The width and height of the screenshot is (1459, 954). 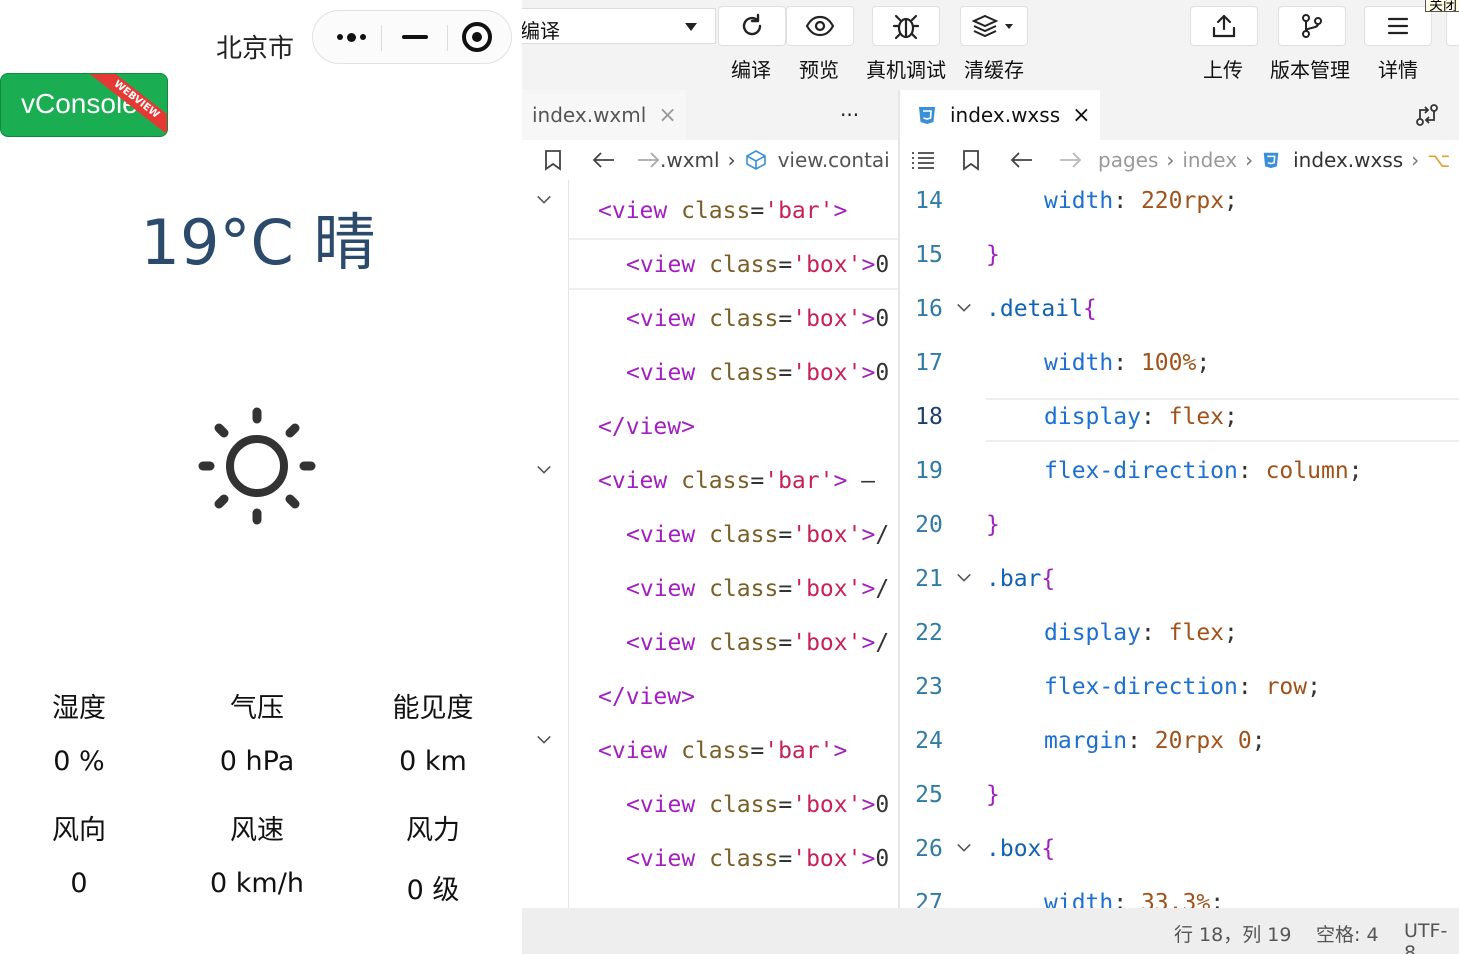 I want to click on code-line: <view class='bar'> —, so click(x=736, y=481).